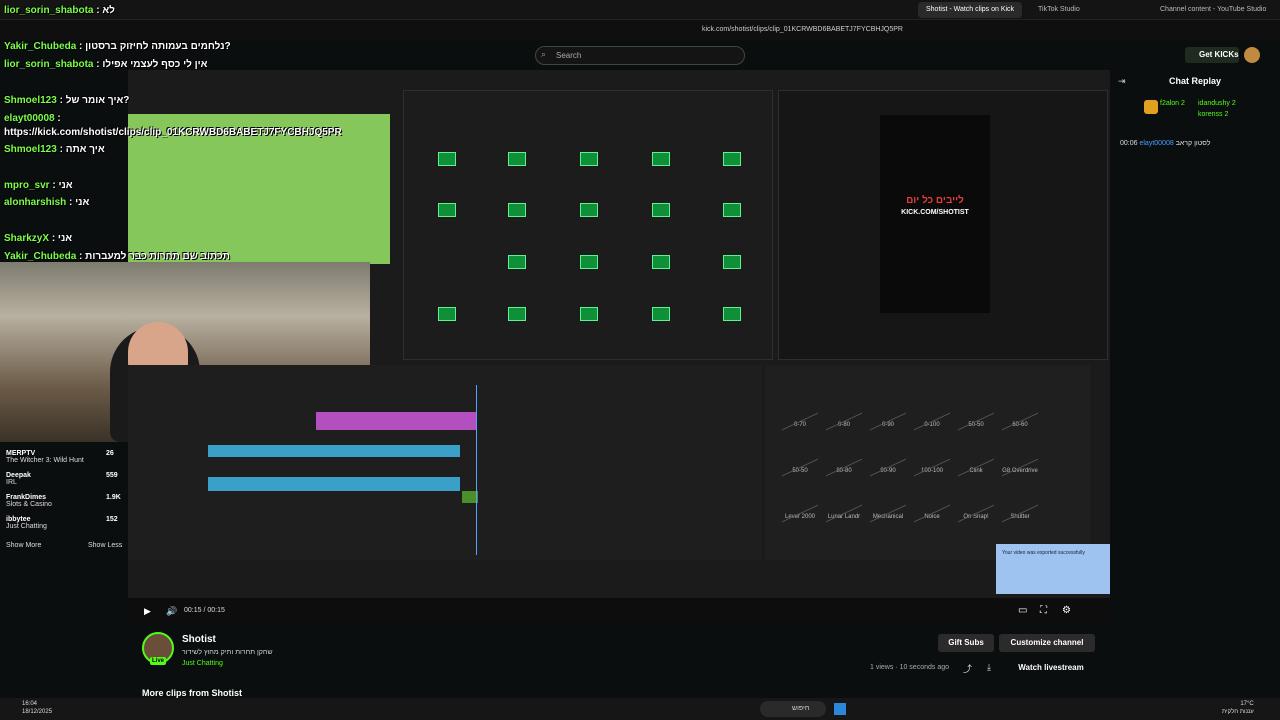 The width and height of the screenshot is (1280, 720). I want to click on overlay-chat-line: SharkzyX : אני, so click(38, 238).